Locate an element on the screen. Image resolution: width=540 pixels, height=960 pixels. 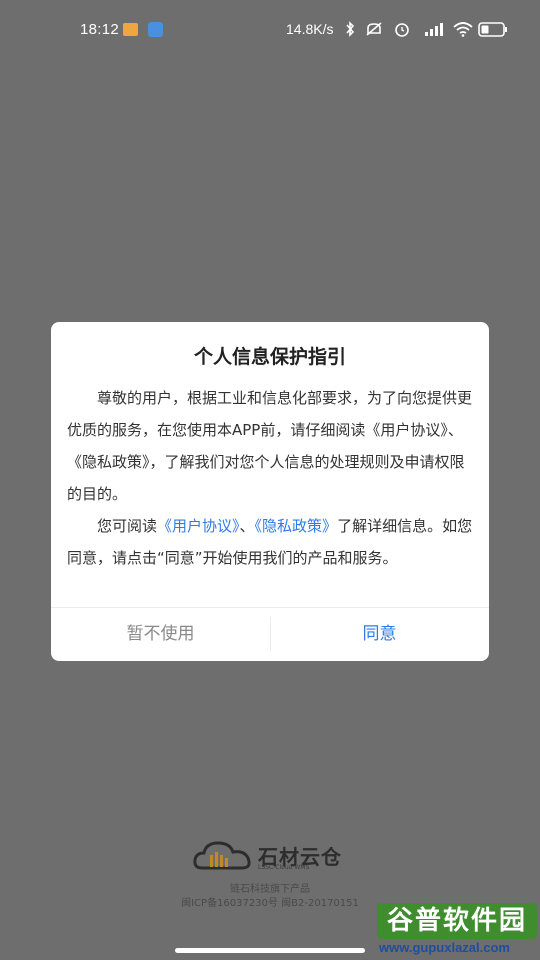
home-indicator is located at coordinates (270, 950).